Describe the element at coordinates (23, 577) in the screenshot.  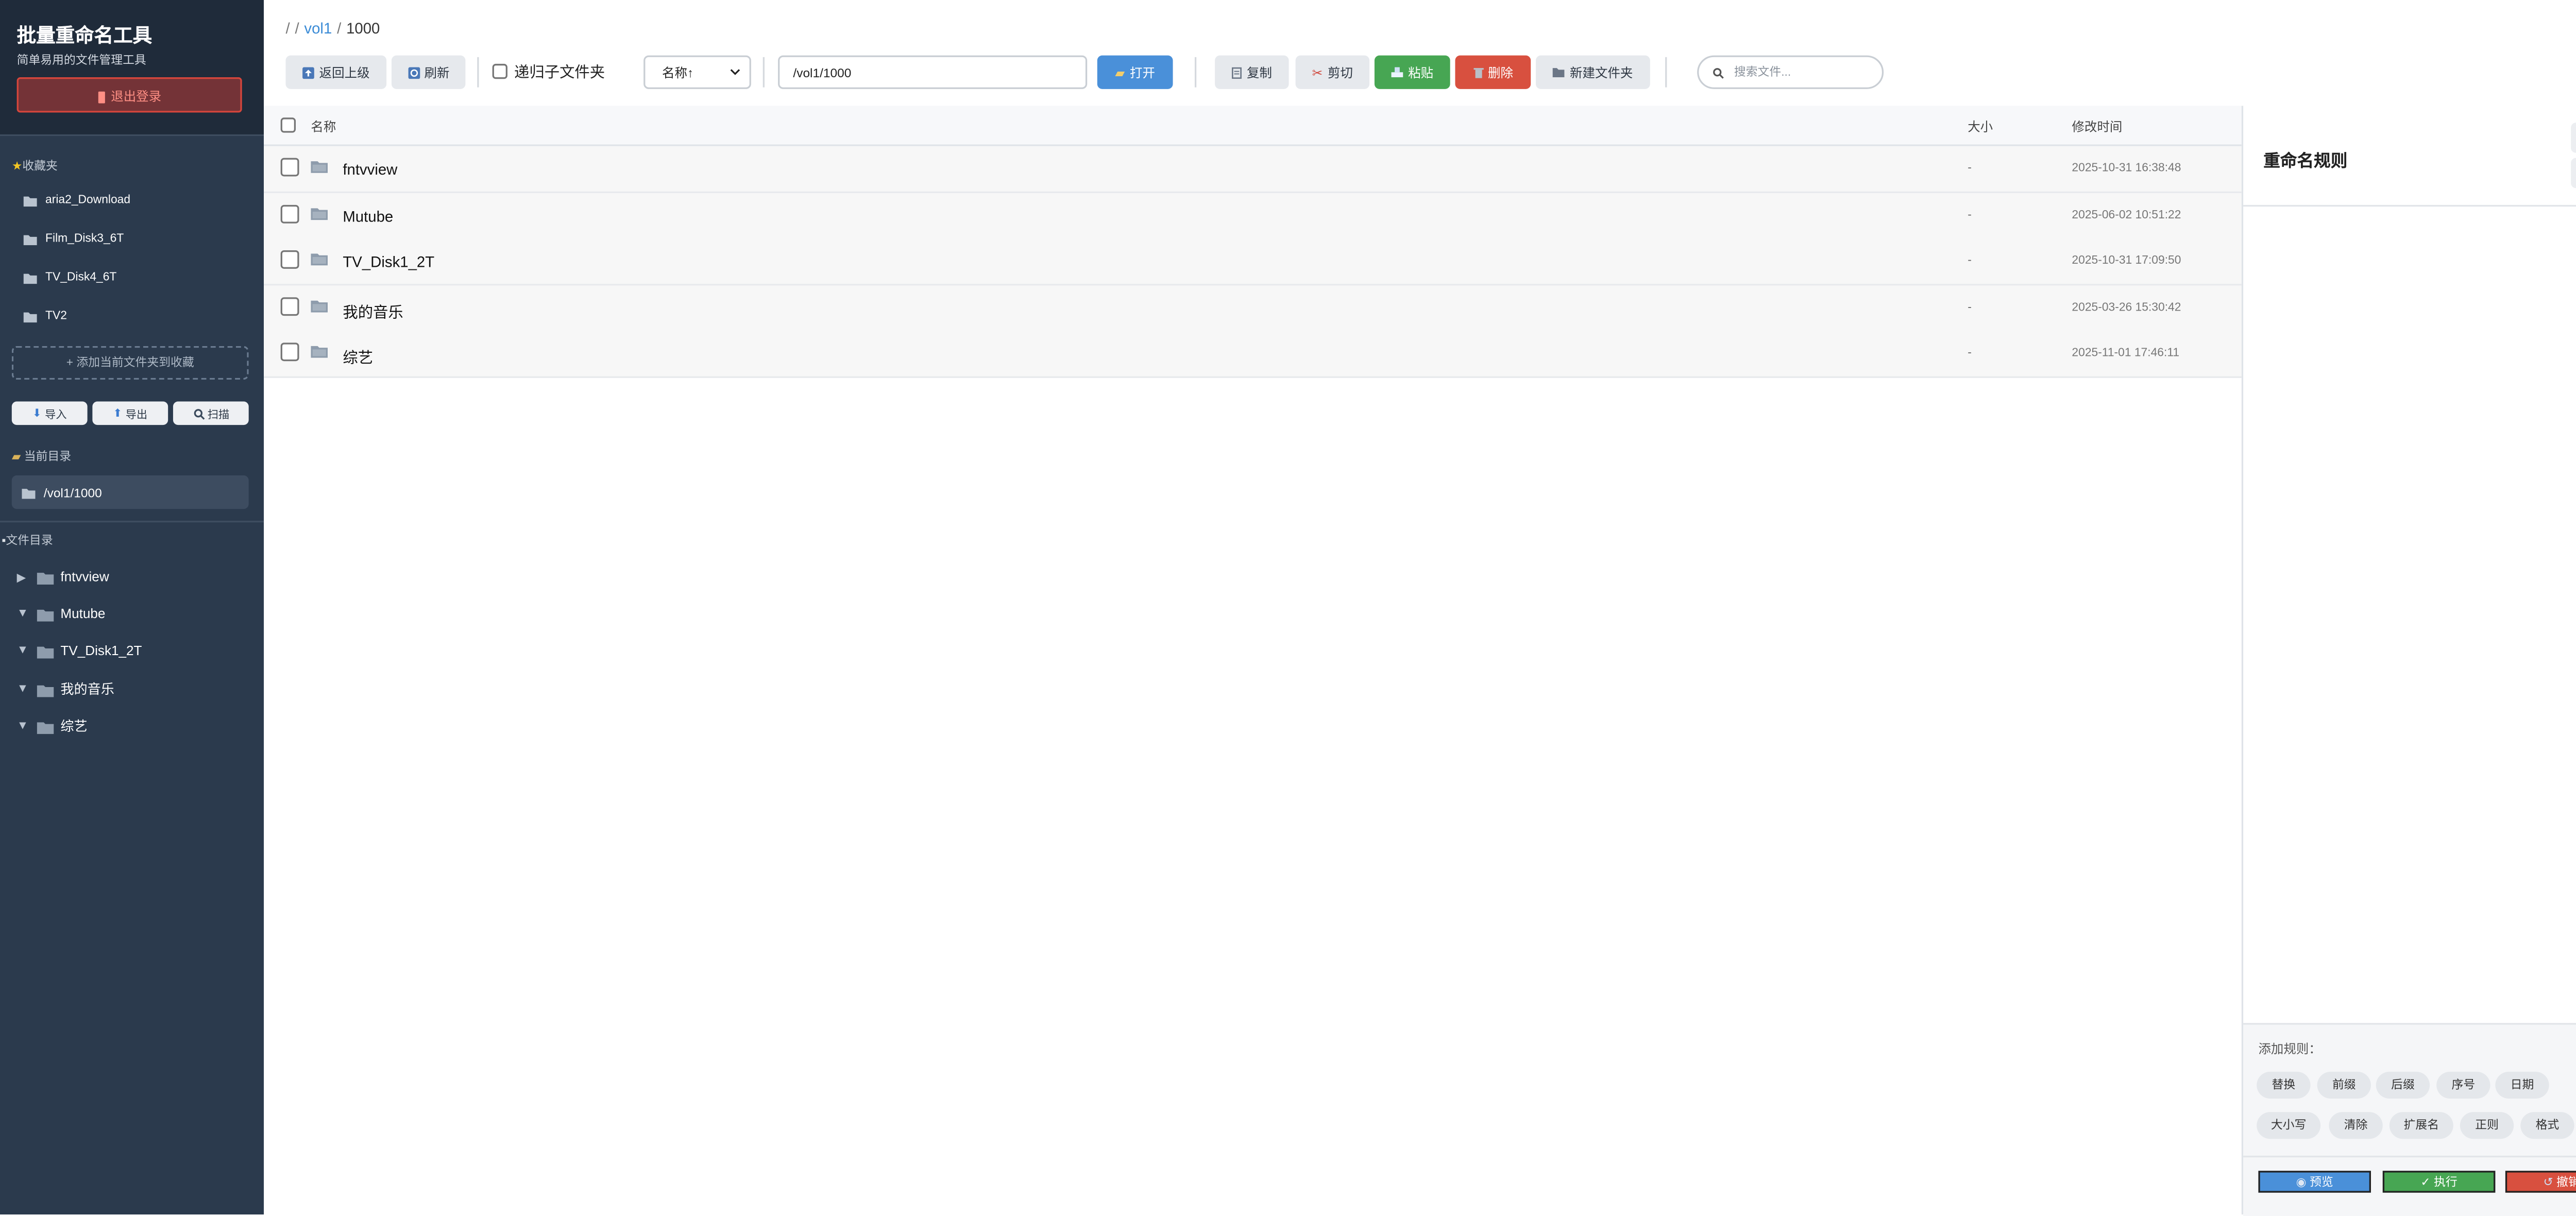
I see `triangle-right-icon: ▶` at that location.